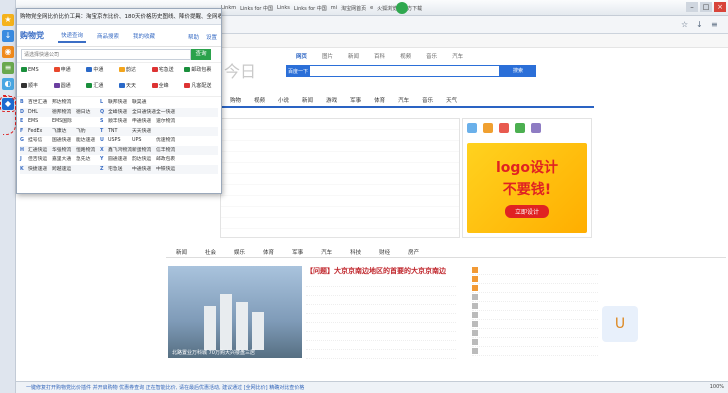 The width and height of the screenshot is (728, 393). Describe the element at coordinates (371, 8) in the screenshot. I see `bookmark-item: e` at that location.